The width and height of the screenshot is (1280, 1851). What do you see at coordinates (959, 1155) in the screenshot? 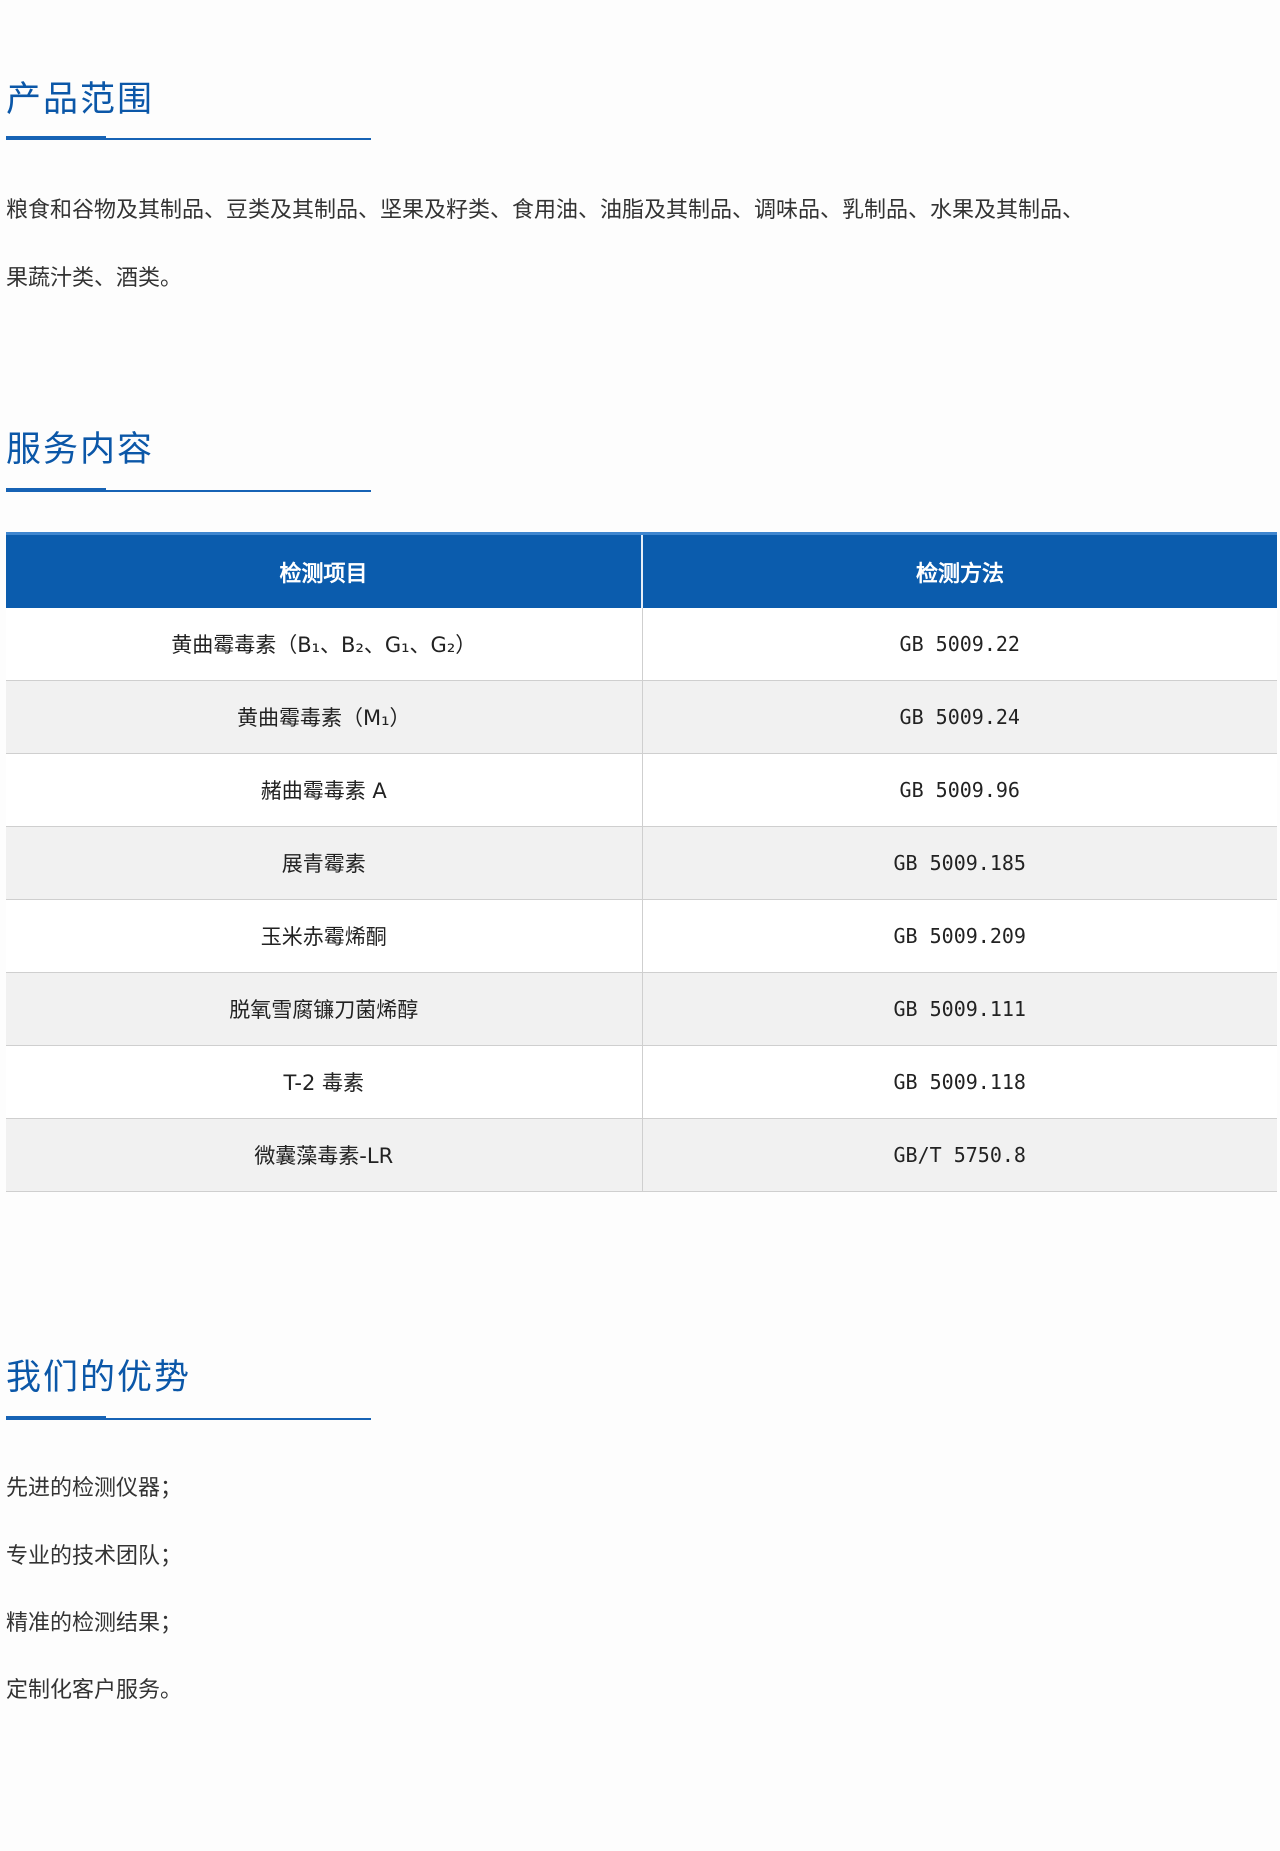
I see `row-method: GB/T 5750.8` at bounding box center [959, 1155].